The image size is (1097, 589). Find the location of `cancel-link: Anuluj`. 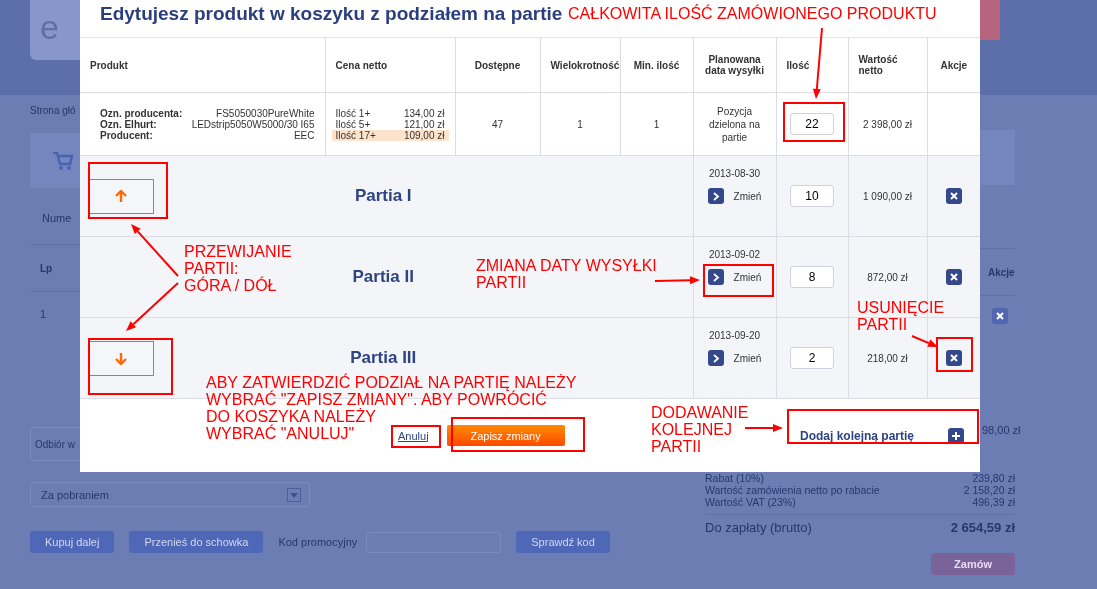

cancel-link: Anuluj is located at coordinates (413, 435).